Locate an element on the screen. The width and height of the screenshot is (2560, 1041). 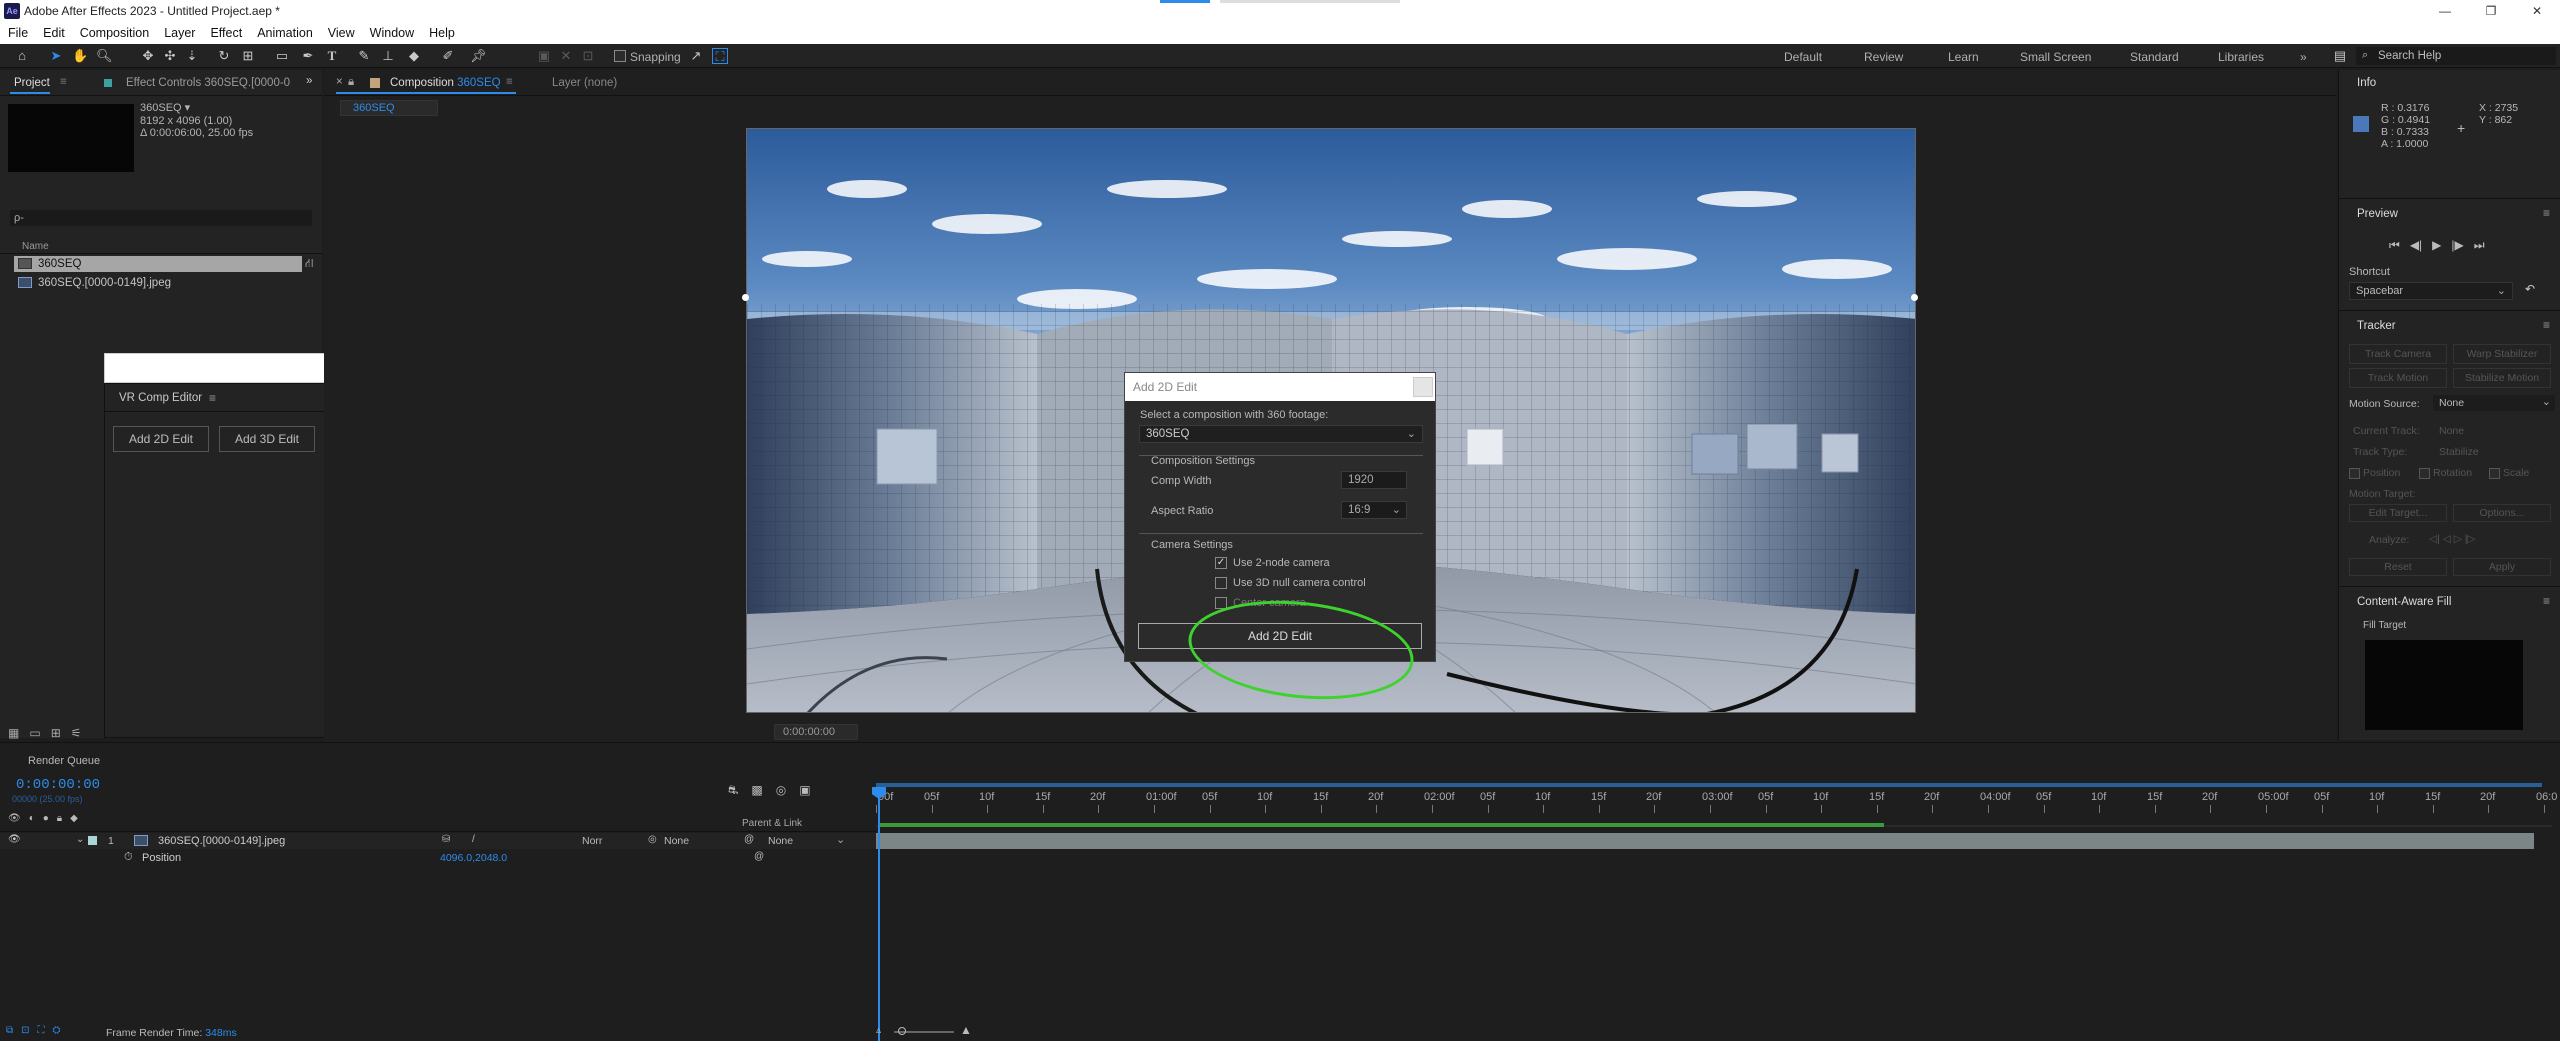
draft-3d-icon: ⛐ is located at coordinates (733, 791).